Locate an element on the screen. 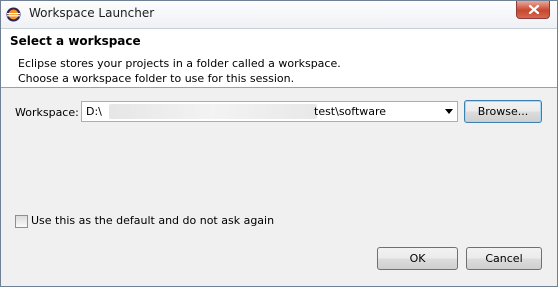 This screenshot has height=287, width=558. close-button is located at coordinates (533, 10).